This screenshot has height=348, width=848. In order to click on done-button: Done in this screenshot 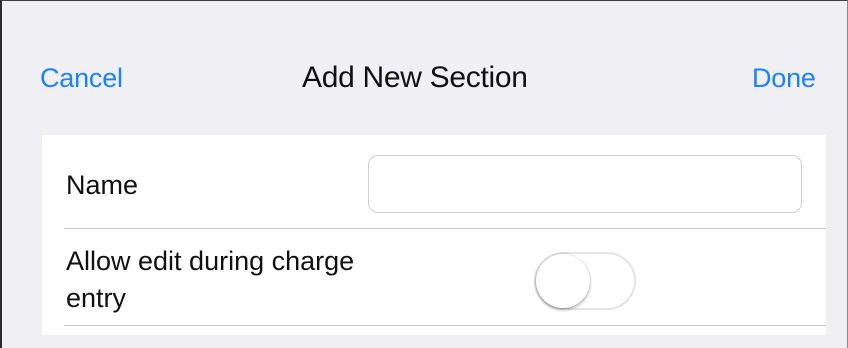, I will do `click(784, 78)`.